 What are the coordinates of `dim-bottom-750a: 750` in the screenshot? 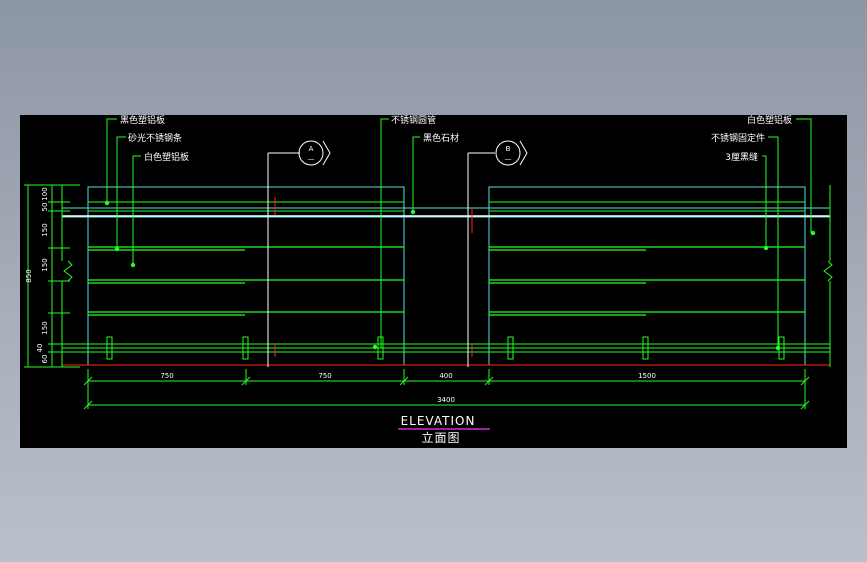 It's located at (166, 376).